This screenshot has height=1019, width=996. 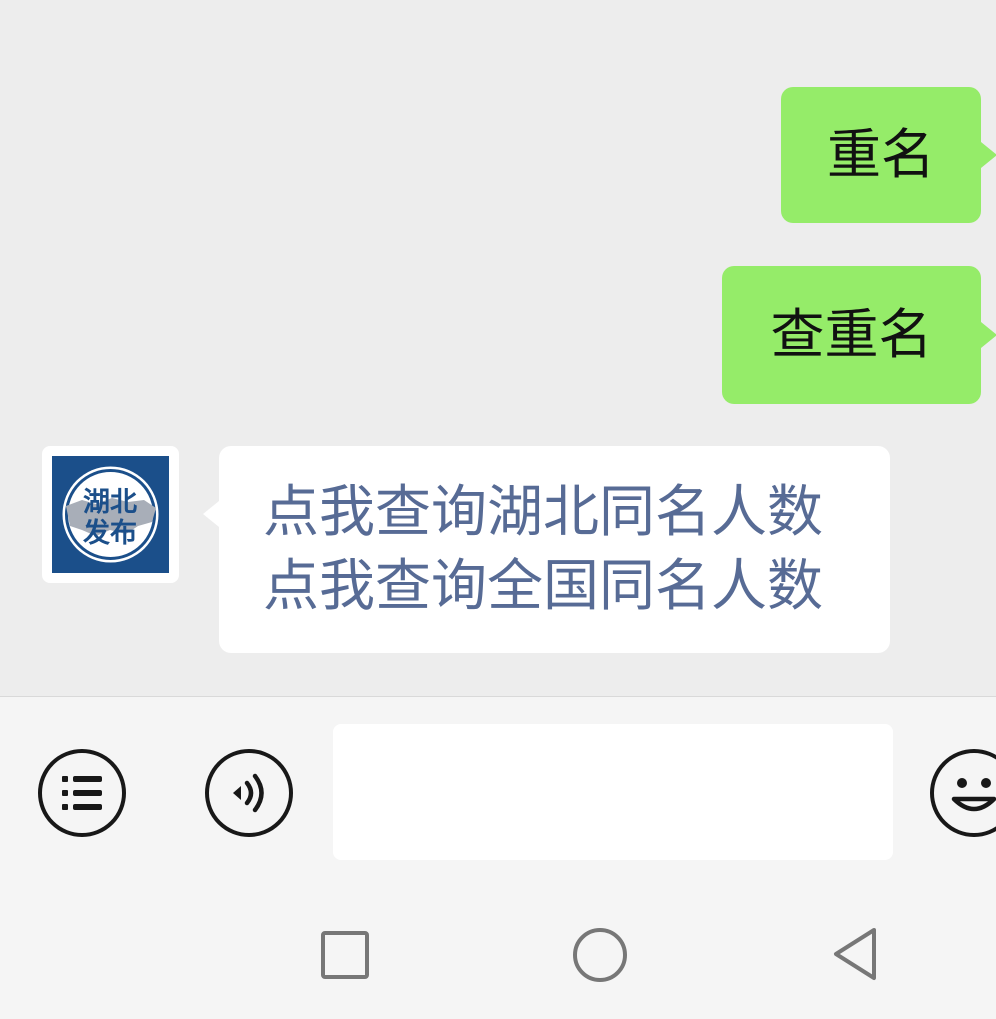 I want to click on outgoing-message: 查重名, so click(x=859, y=335).